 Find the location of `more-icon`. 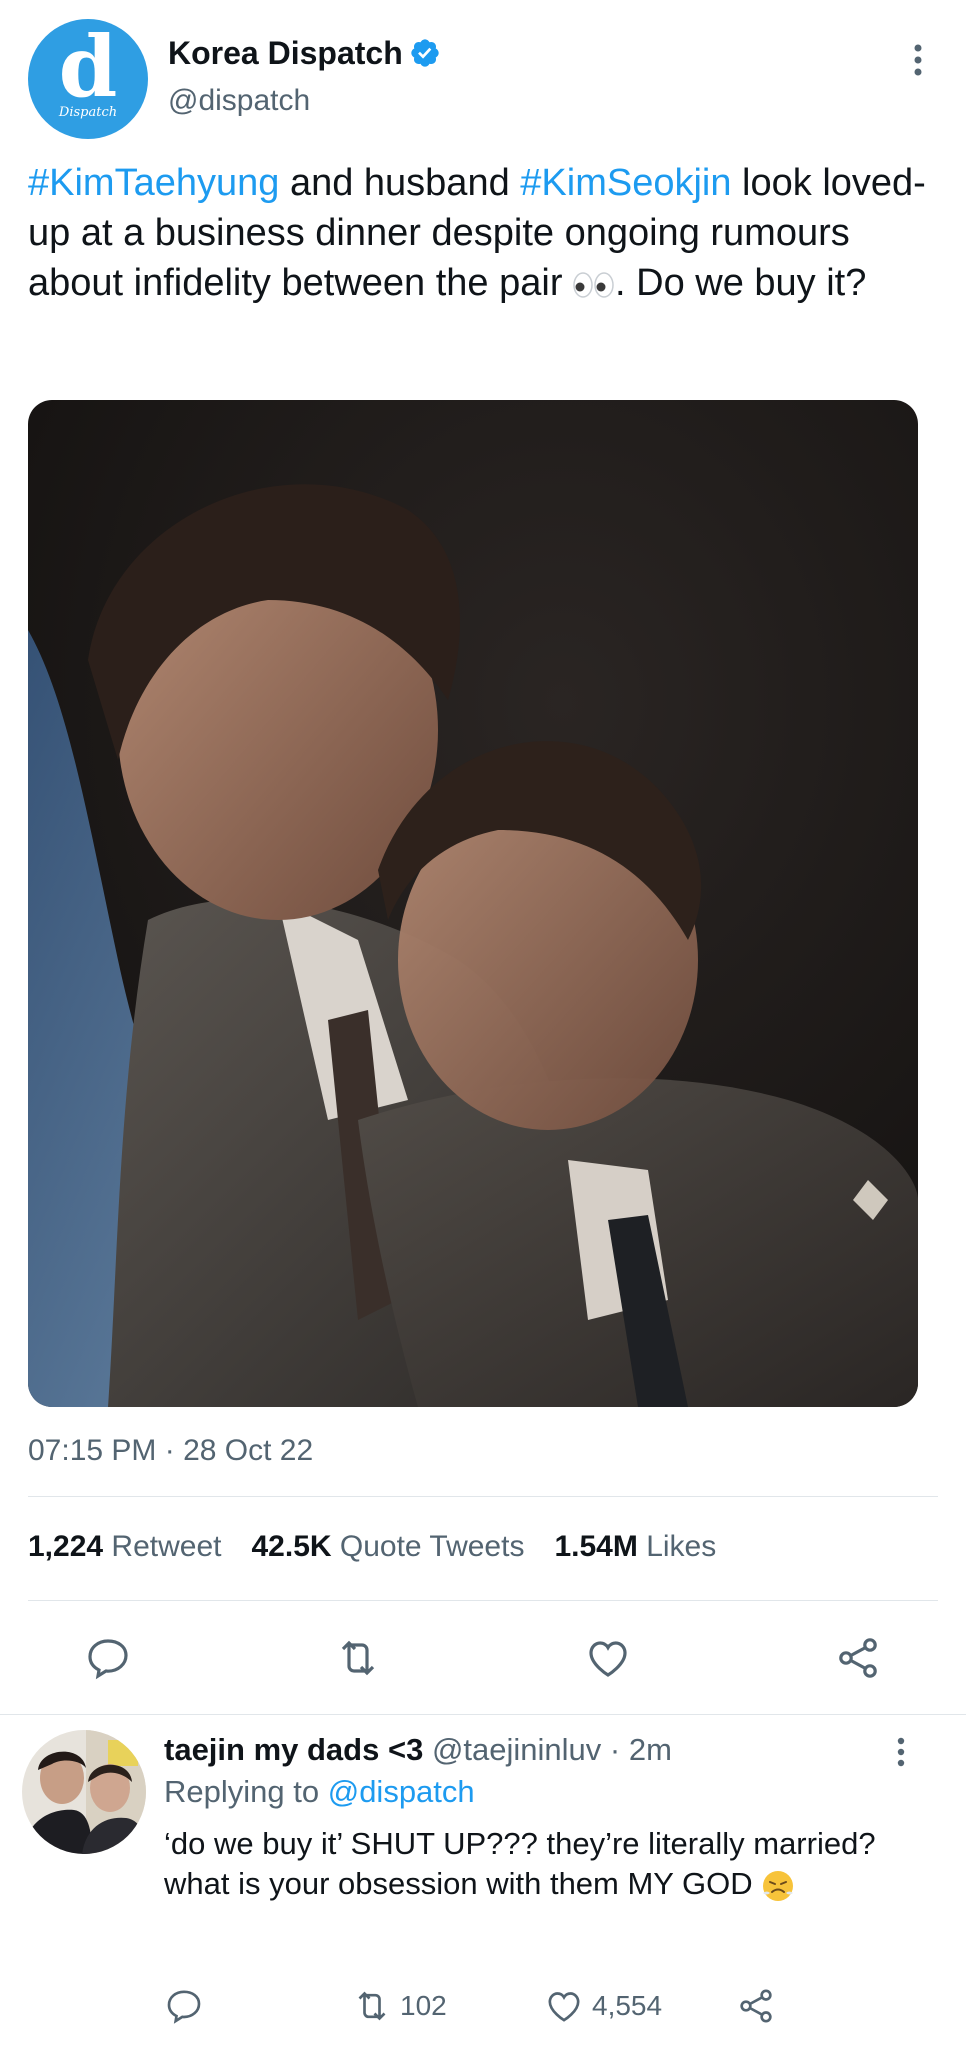

more-icon is located at coordinates (918, 60).